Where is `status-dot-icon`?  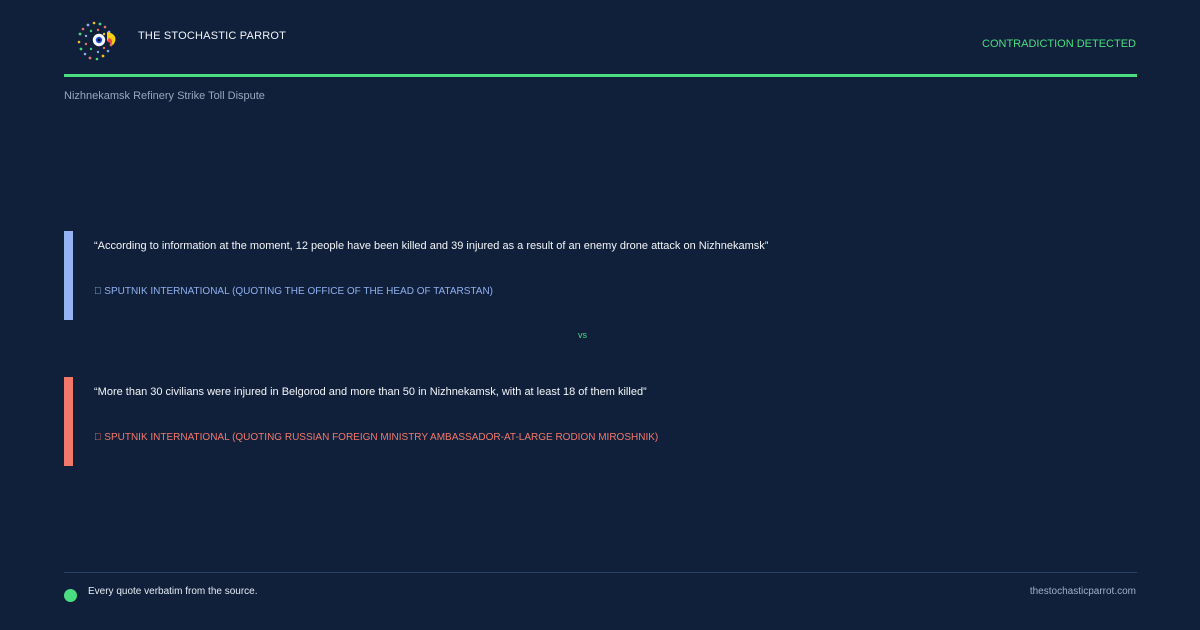 status-dot-icon is located at coordinates (70, 595).